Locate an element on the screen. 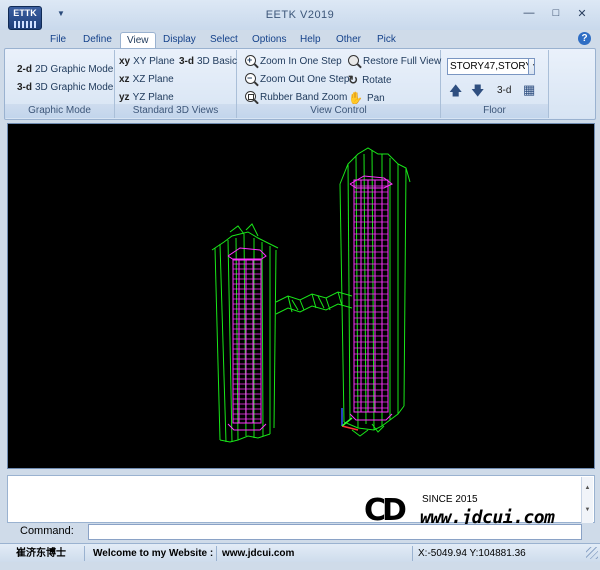  floor-3d-button: 3-d is located at coordinates (504, 90).